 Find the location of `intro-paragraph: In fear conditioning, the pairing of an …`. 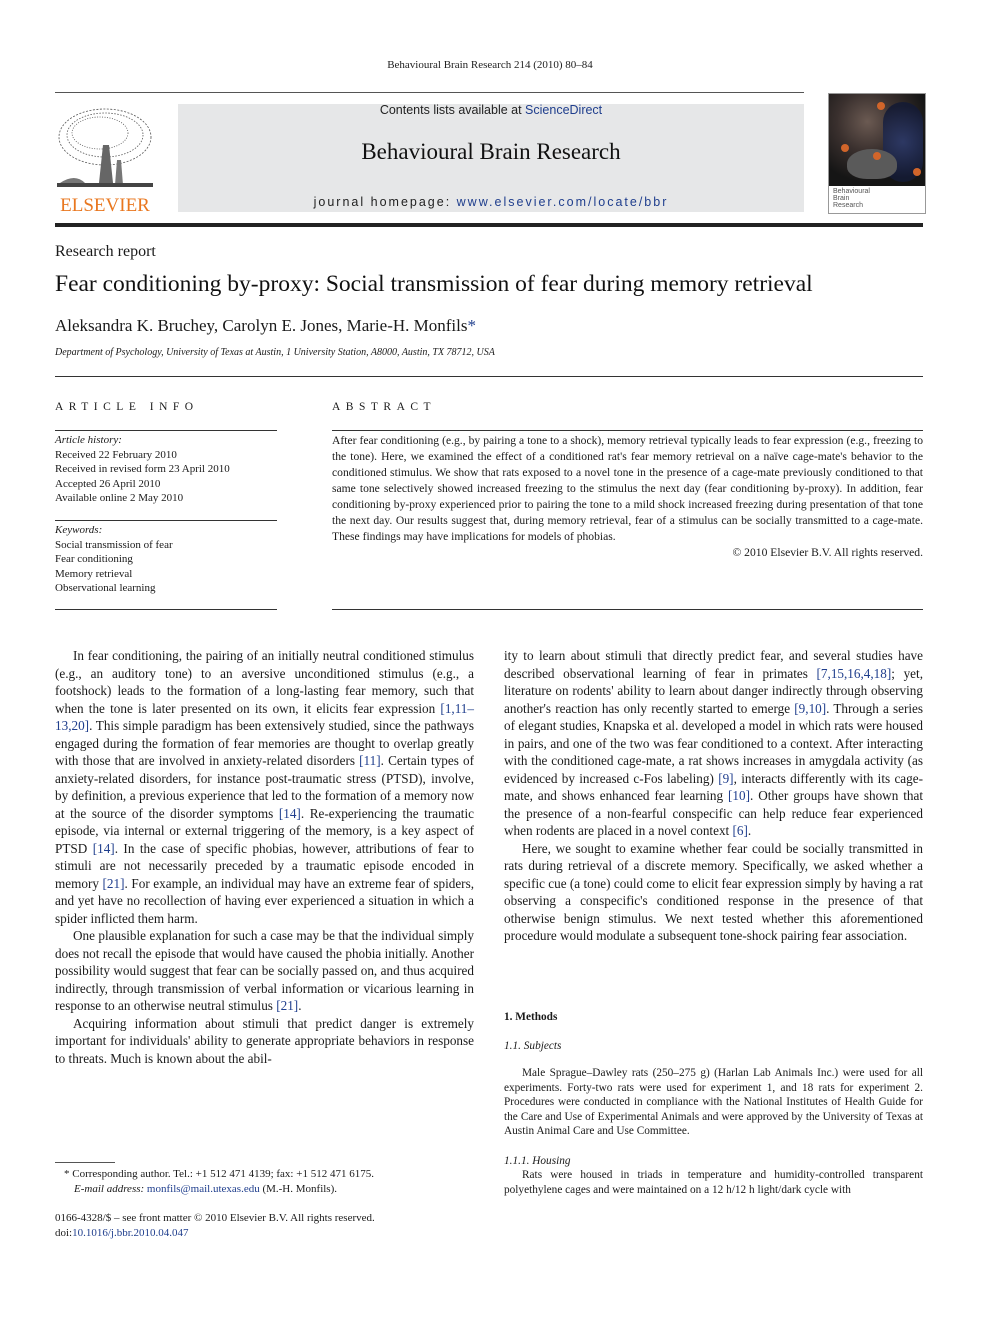

intro-paragraph: In fear conditioning, the pairing of an … is located at coordinates (265, 787).